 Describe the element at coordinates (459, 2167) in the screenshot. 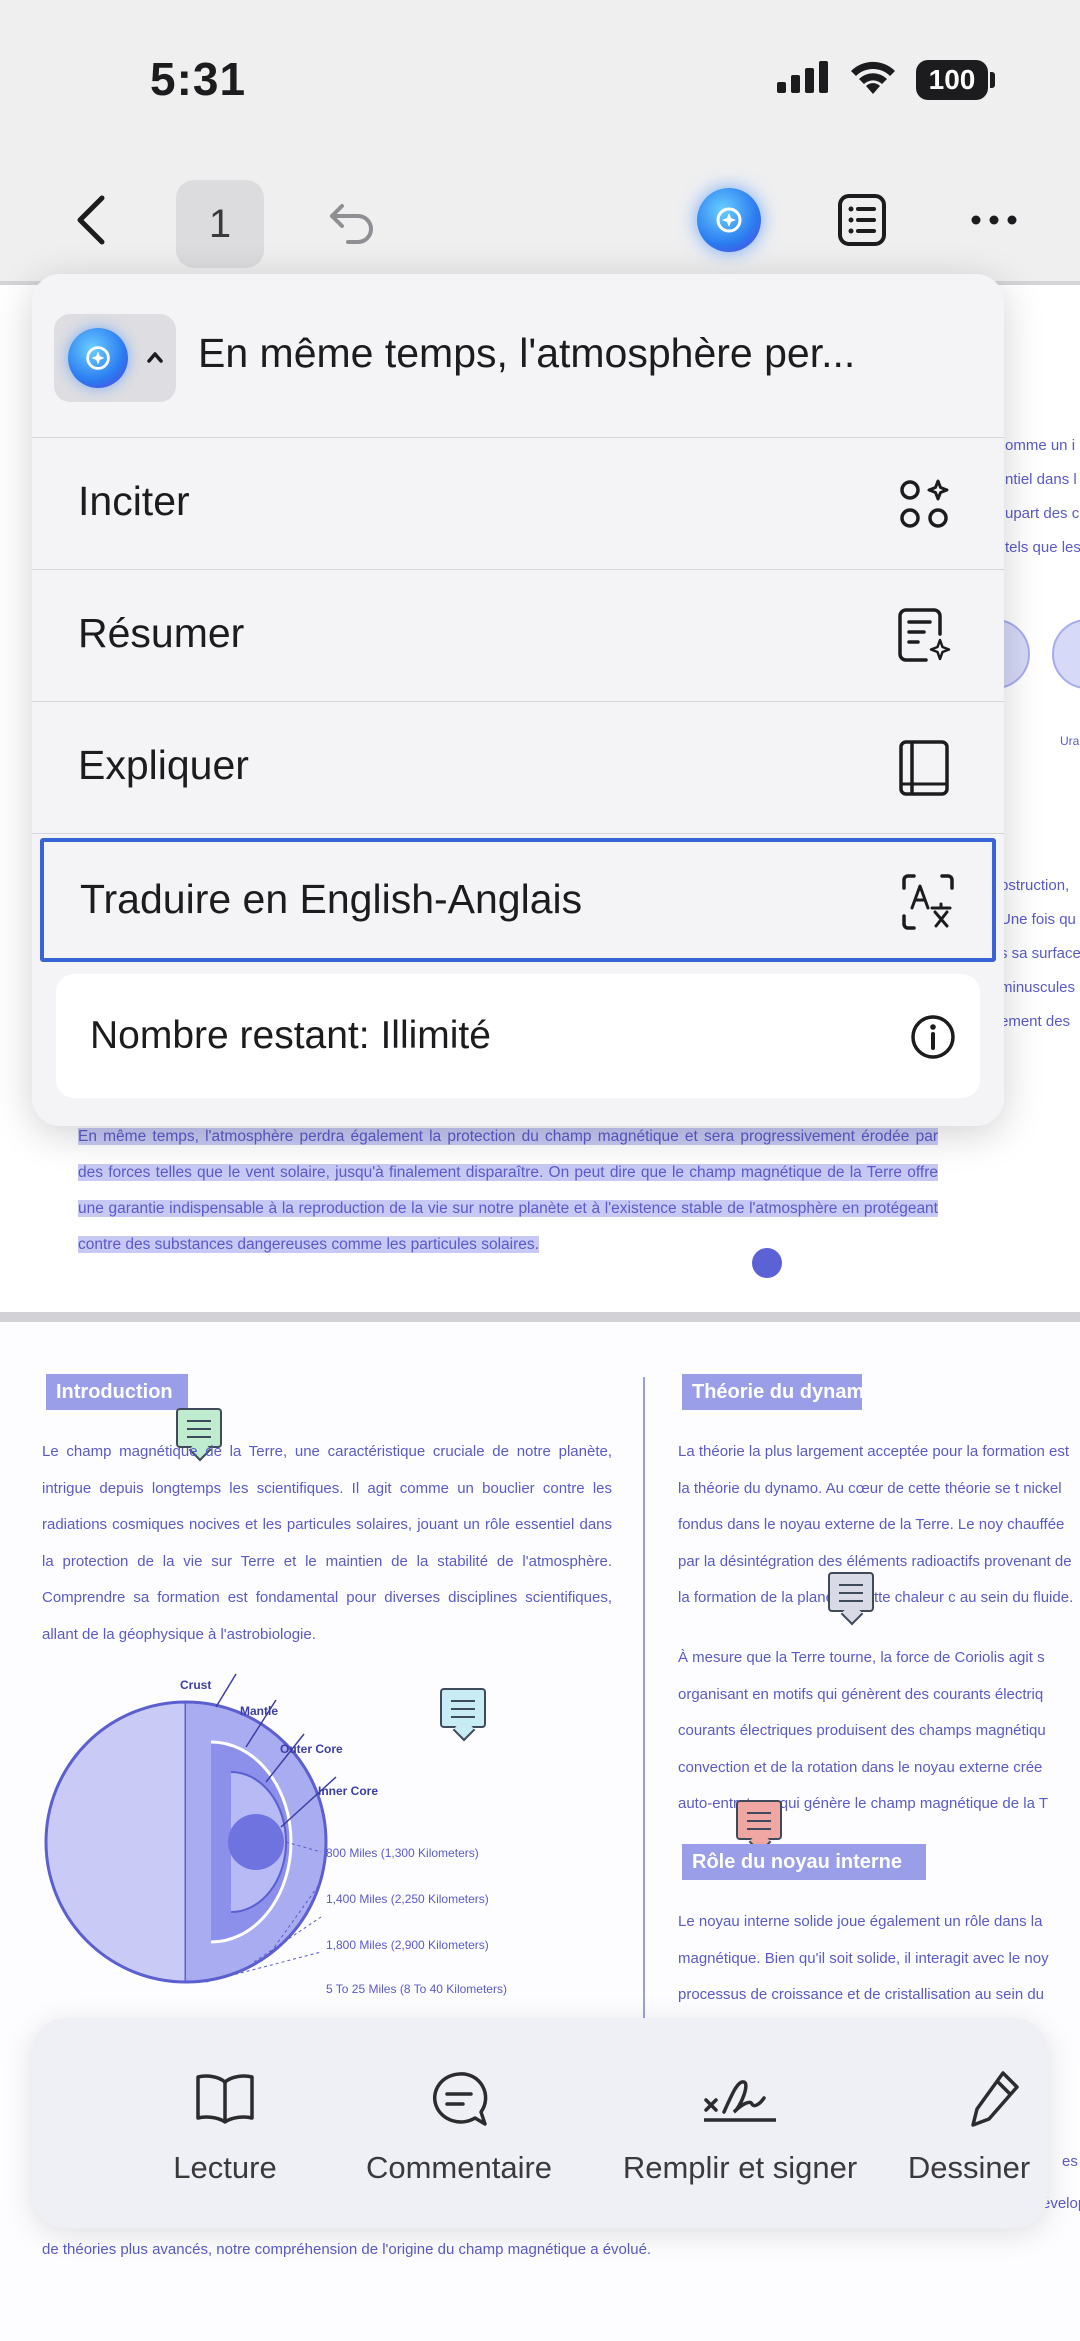

I see `toolbar-label: Commentaire` at that location.